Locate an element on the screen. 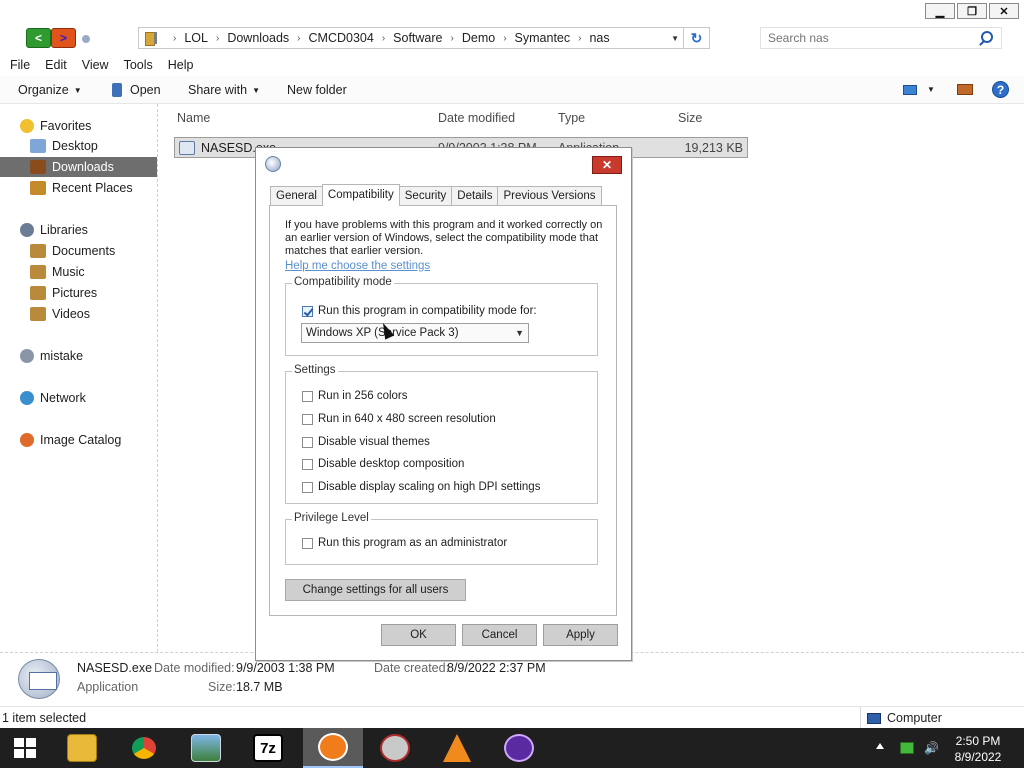 The width and height of the screenshot is (1024, 768). run-as-admin-row: Run this program as an administrator is located at coordinates (404, 543).